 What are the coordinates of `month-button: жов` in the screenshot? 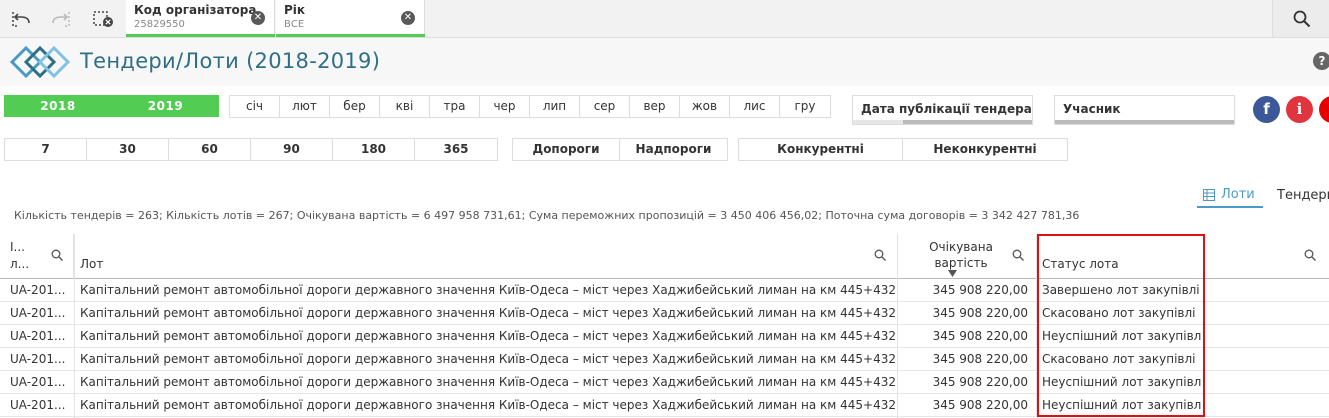 It's located at (705, 106).